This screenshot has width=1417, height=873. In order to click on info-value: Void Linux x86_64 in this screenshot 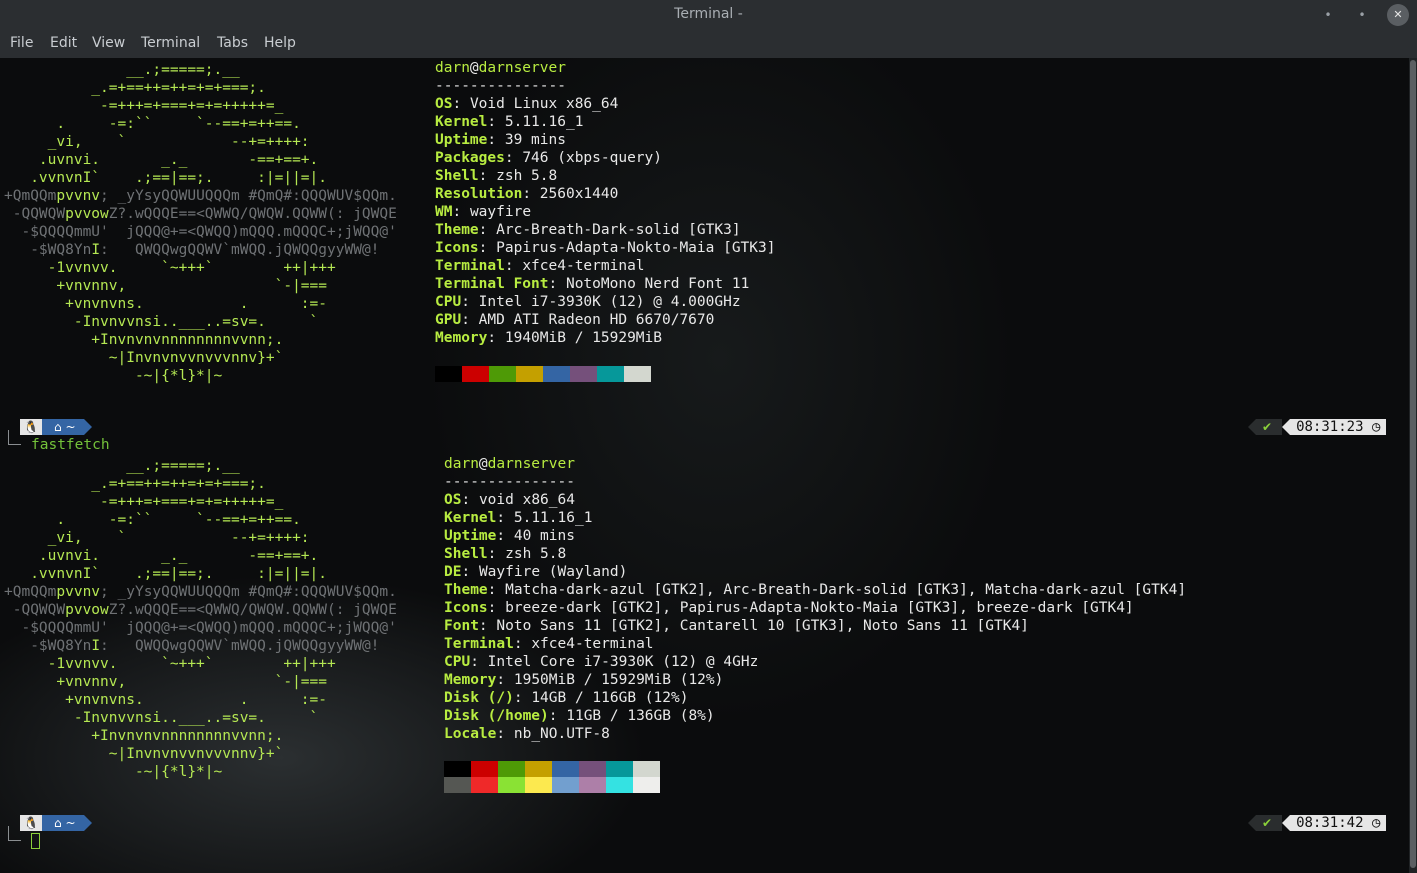, I will do `click(544, 104)`.